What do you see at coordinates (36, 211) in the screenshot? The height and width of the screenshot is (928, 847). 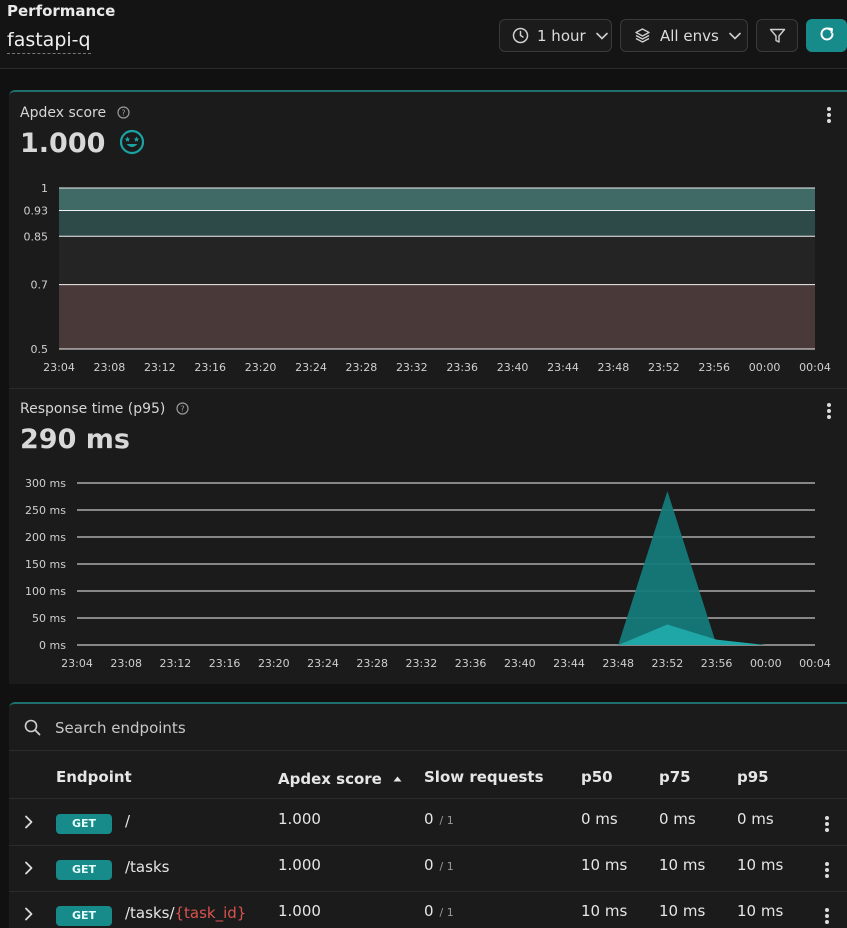 I see `y-tick-label: 0.93` at bounding box center [36, 211].